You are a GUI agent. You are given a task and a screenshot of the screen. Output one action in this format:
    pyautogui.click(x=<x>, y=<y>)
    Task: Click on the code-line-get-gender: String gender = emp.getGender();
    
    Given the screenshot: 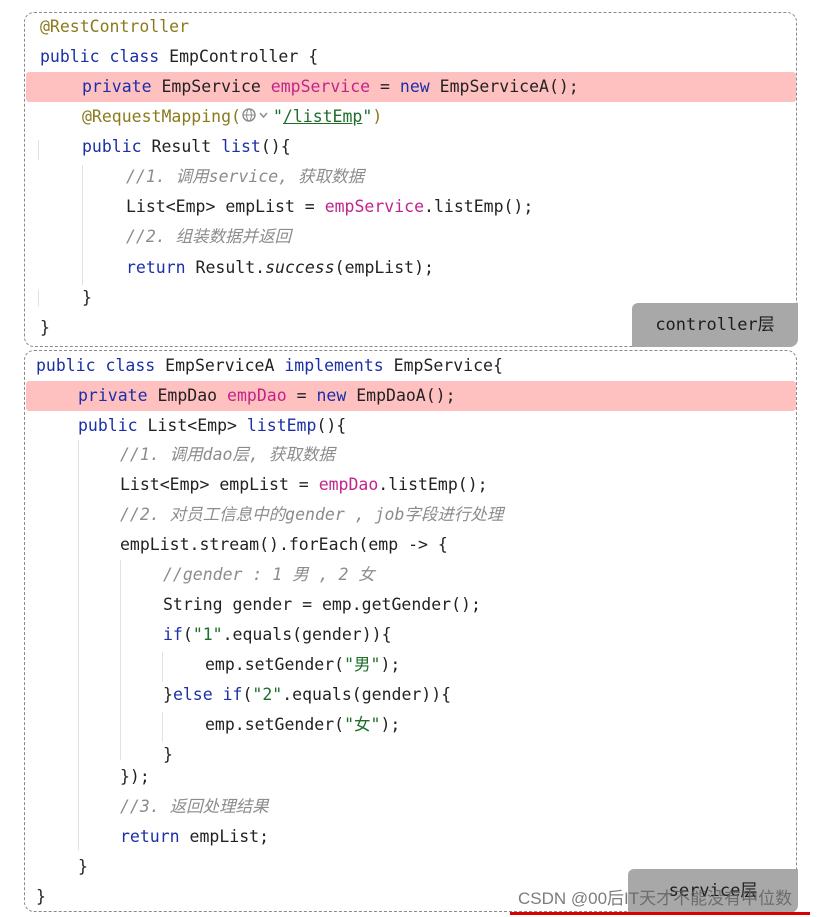 What is the action you would take?
    pyautogui.click(x=322, y=604)
    